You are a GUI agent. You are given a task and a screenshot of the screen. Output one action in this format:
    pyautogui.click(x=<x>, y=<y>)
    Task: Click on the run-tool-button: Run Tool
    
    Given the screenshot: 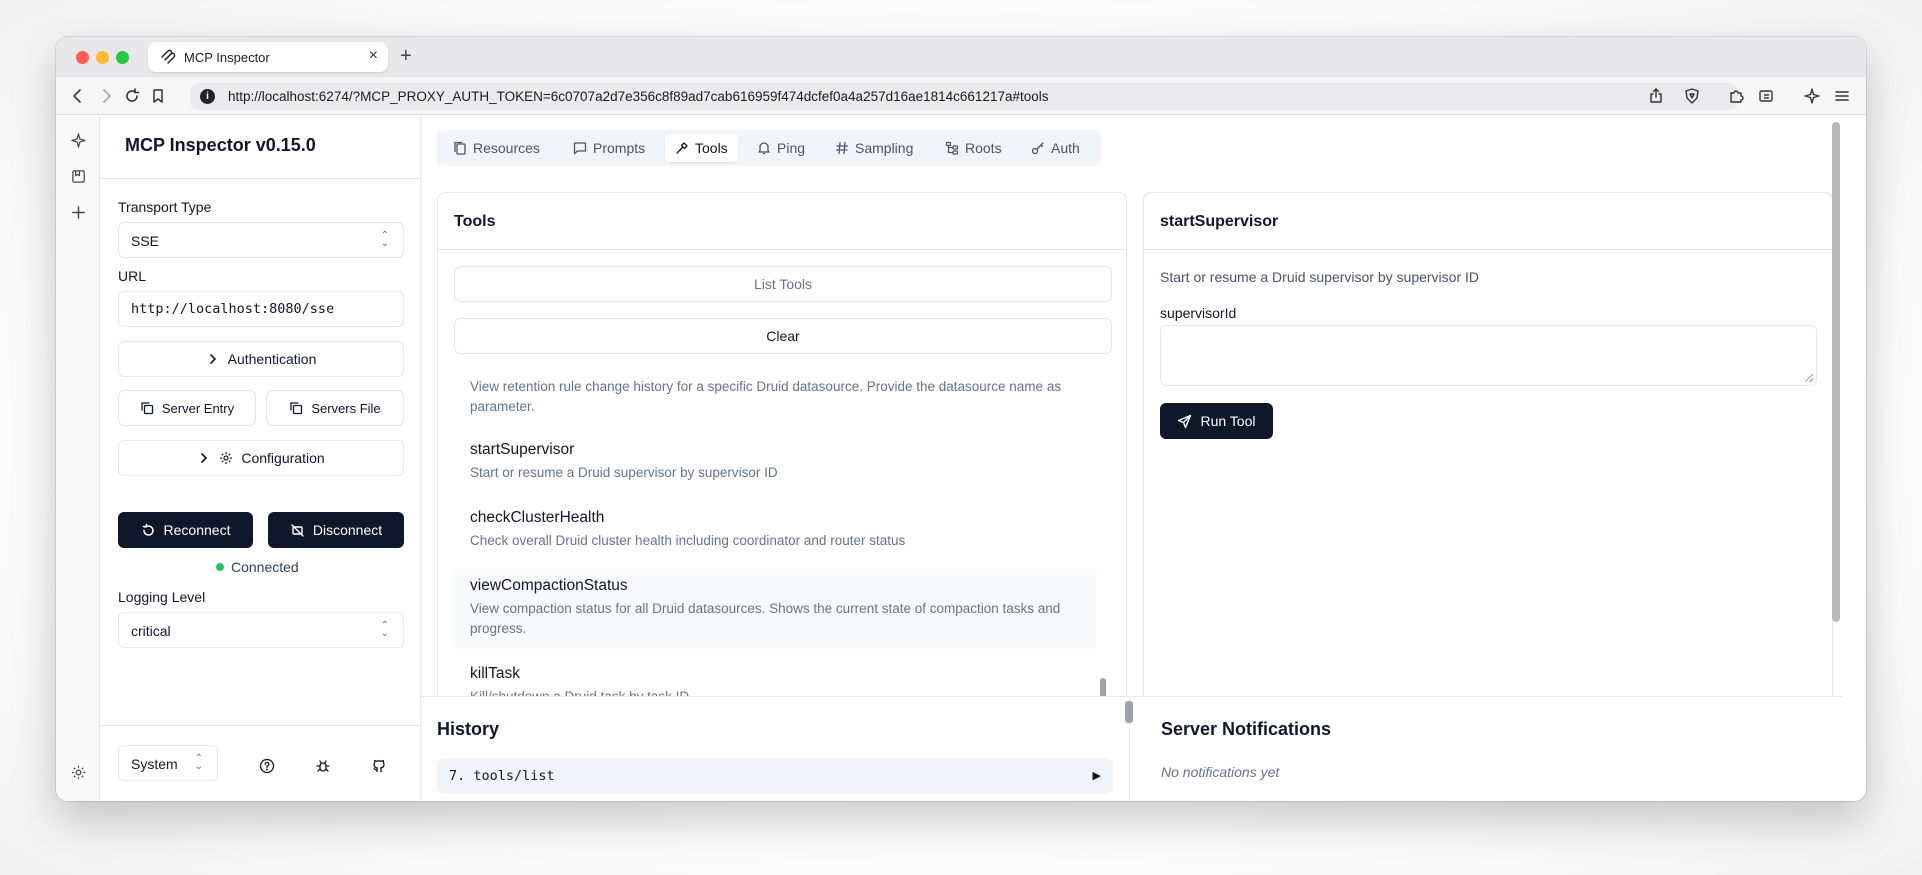 What is the action you would take?
    pyautogui.click(x=1216, y=421)
    